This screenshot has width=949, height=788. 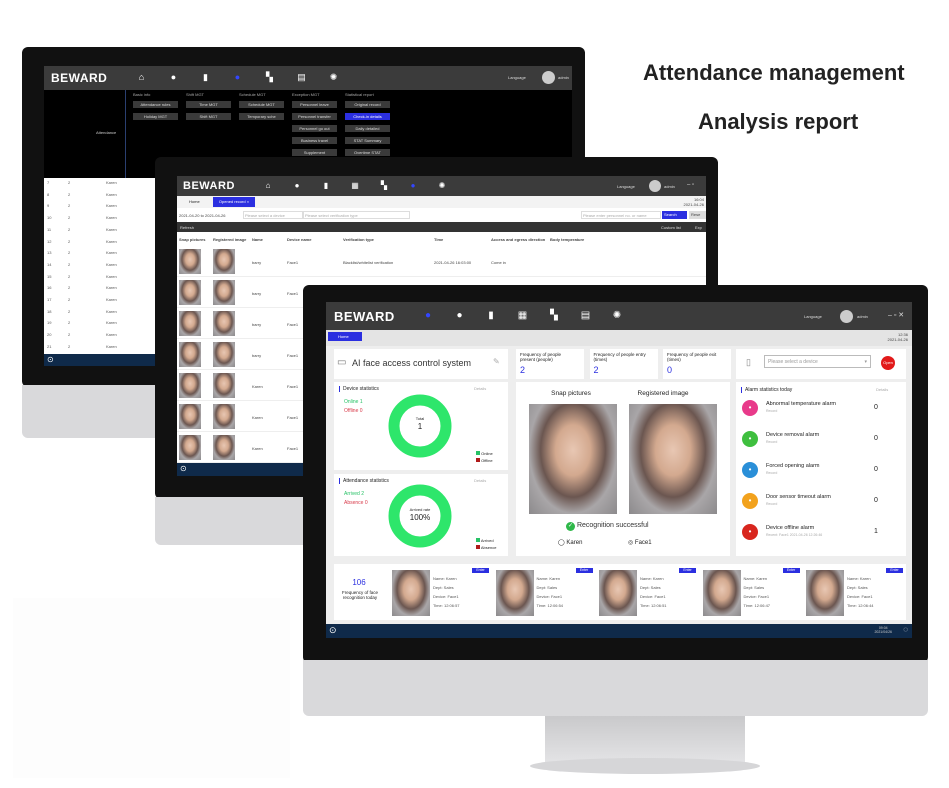 I want to click on menu-item: Personnel go out, so click(x=314, y=128).